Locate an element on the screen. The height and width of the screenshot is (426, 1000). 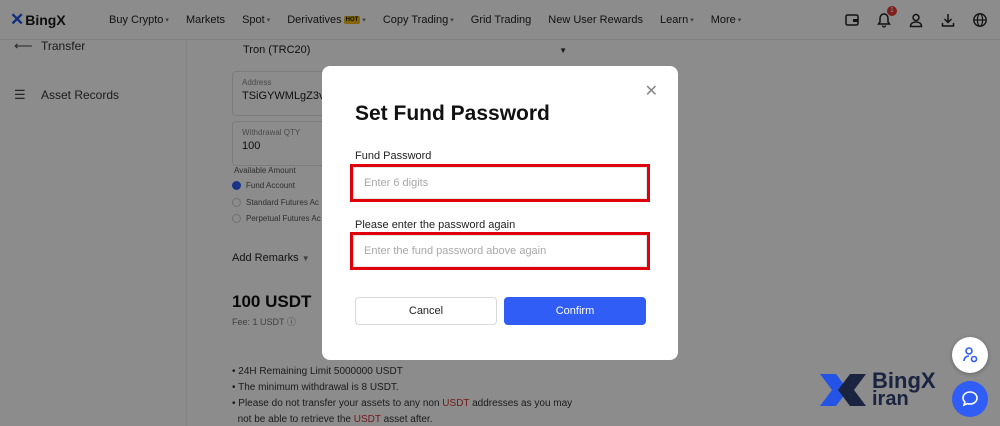
user-link-icon is located at coordinates (970, 355).